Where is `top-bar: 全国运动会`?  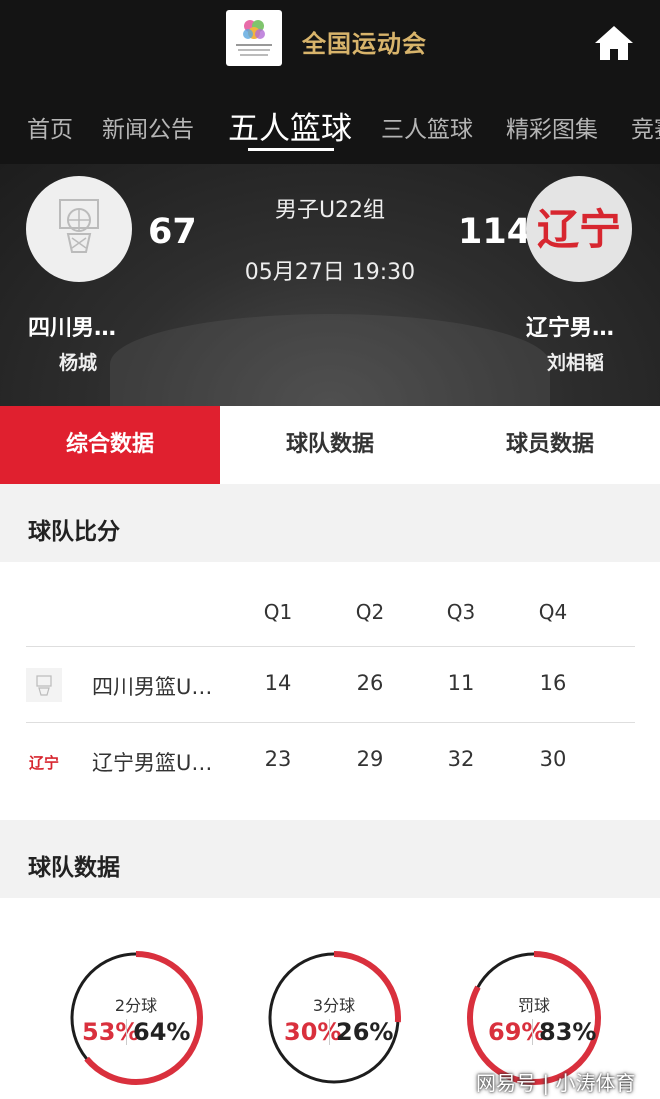 top-bar: 全国运动会 is located at coordinates (330, 42).